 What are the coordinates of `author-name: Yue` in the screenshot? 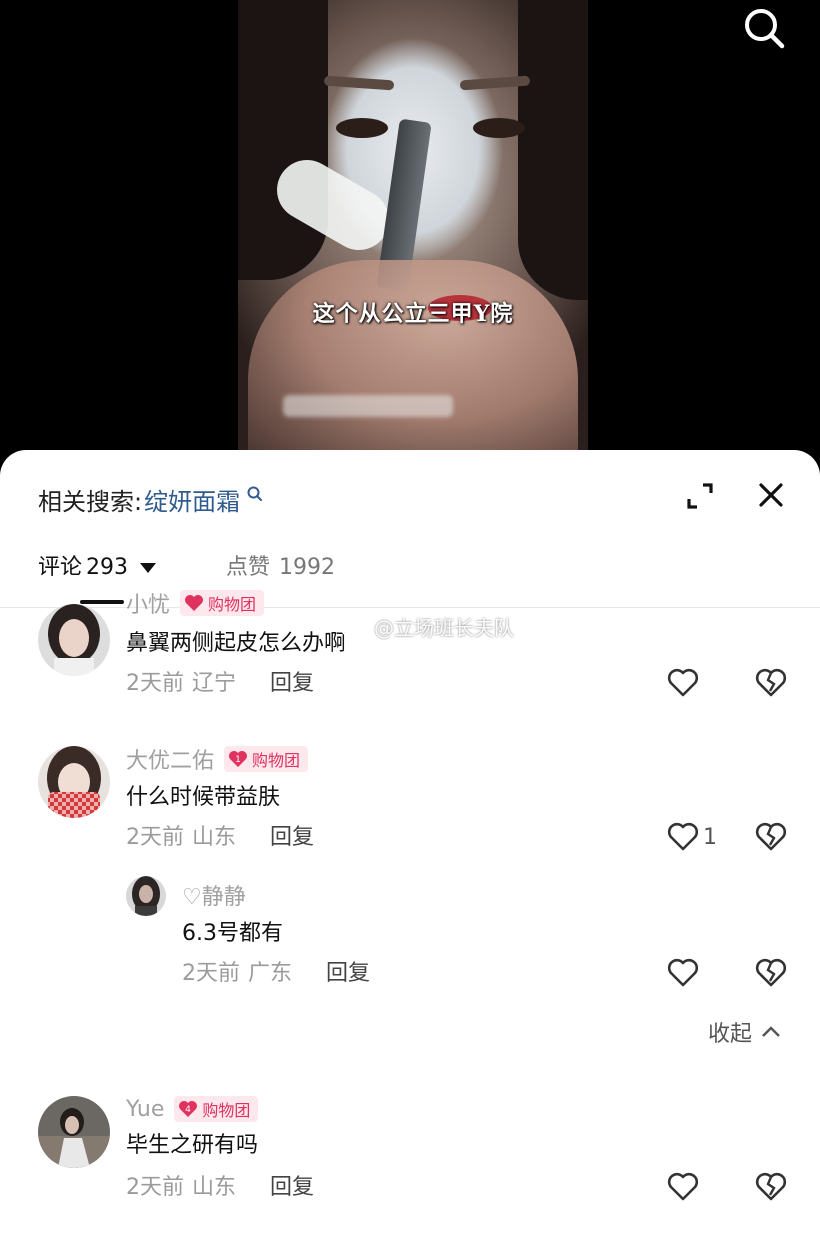 It's located at (145, 1109).